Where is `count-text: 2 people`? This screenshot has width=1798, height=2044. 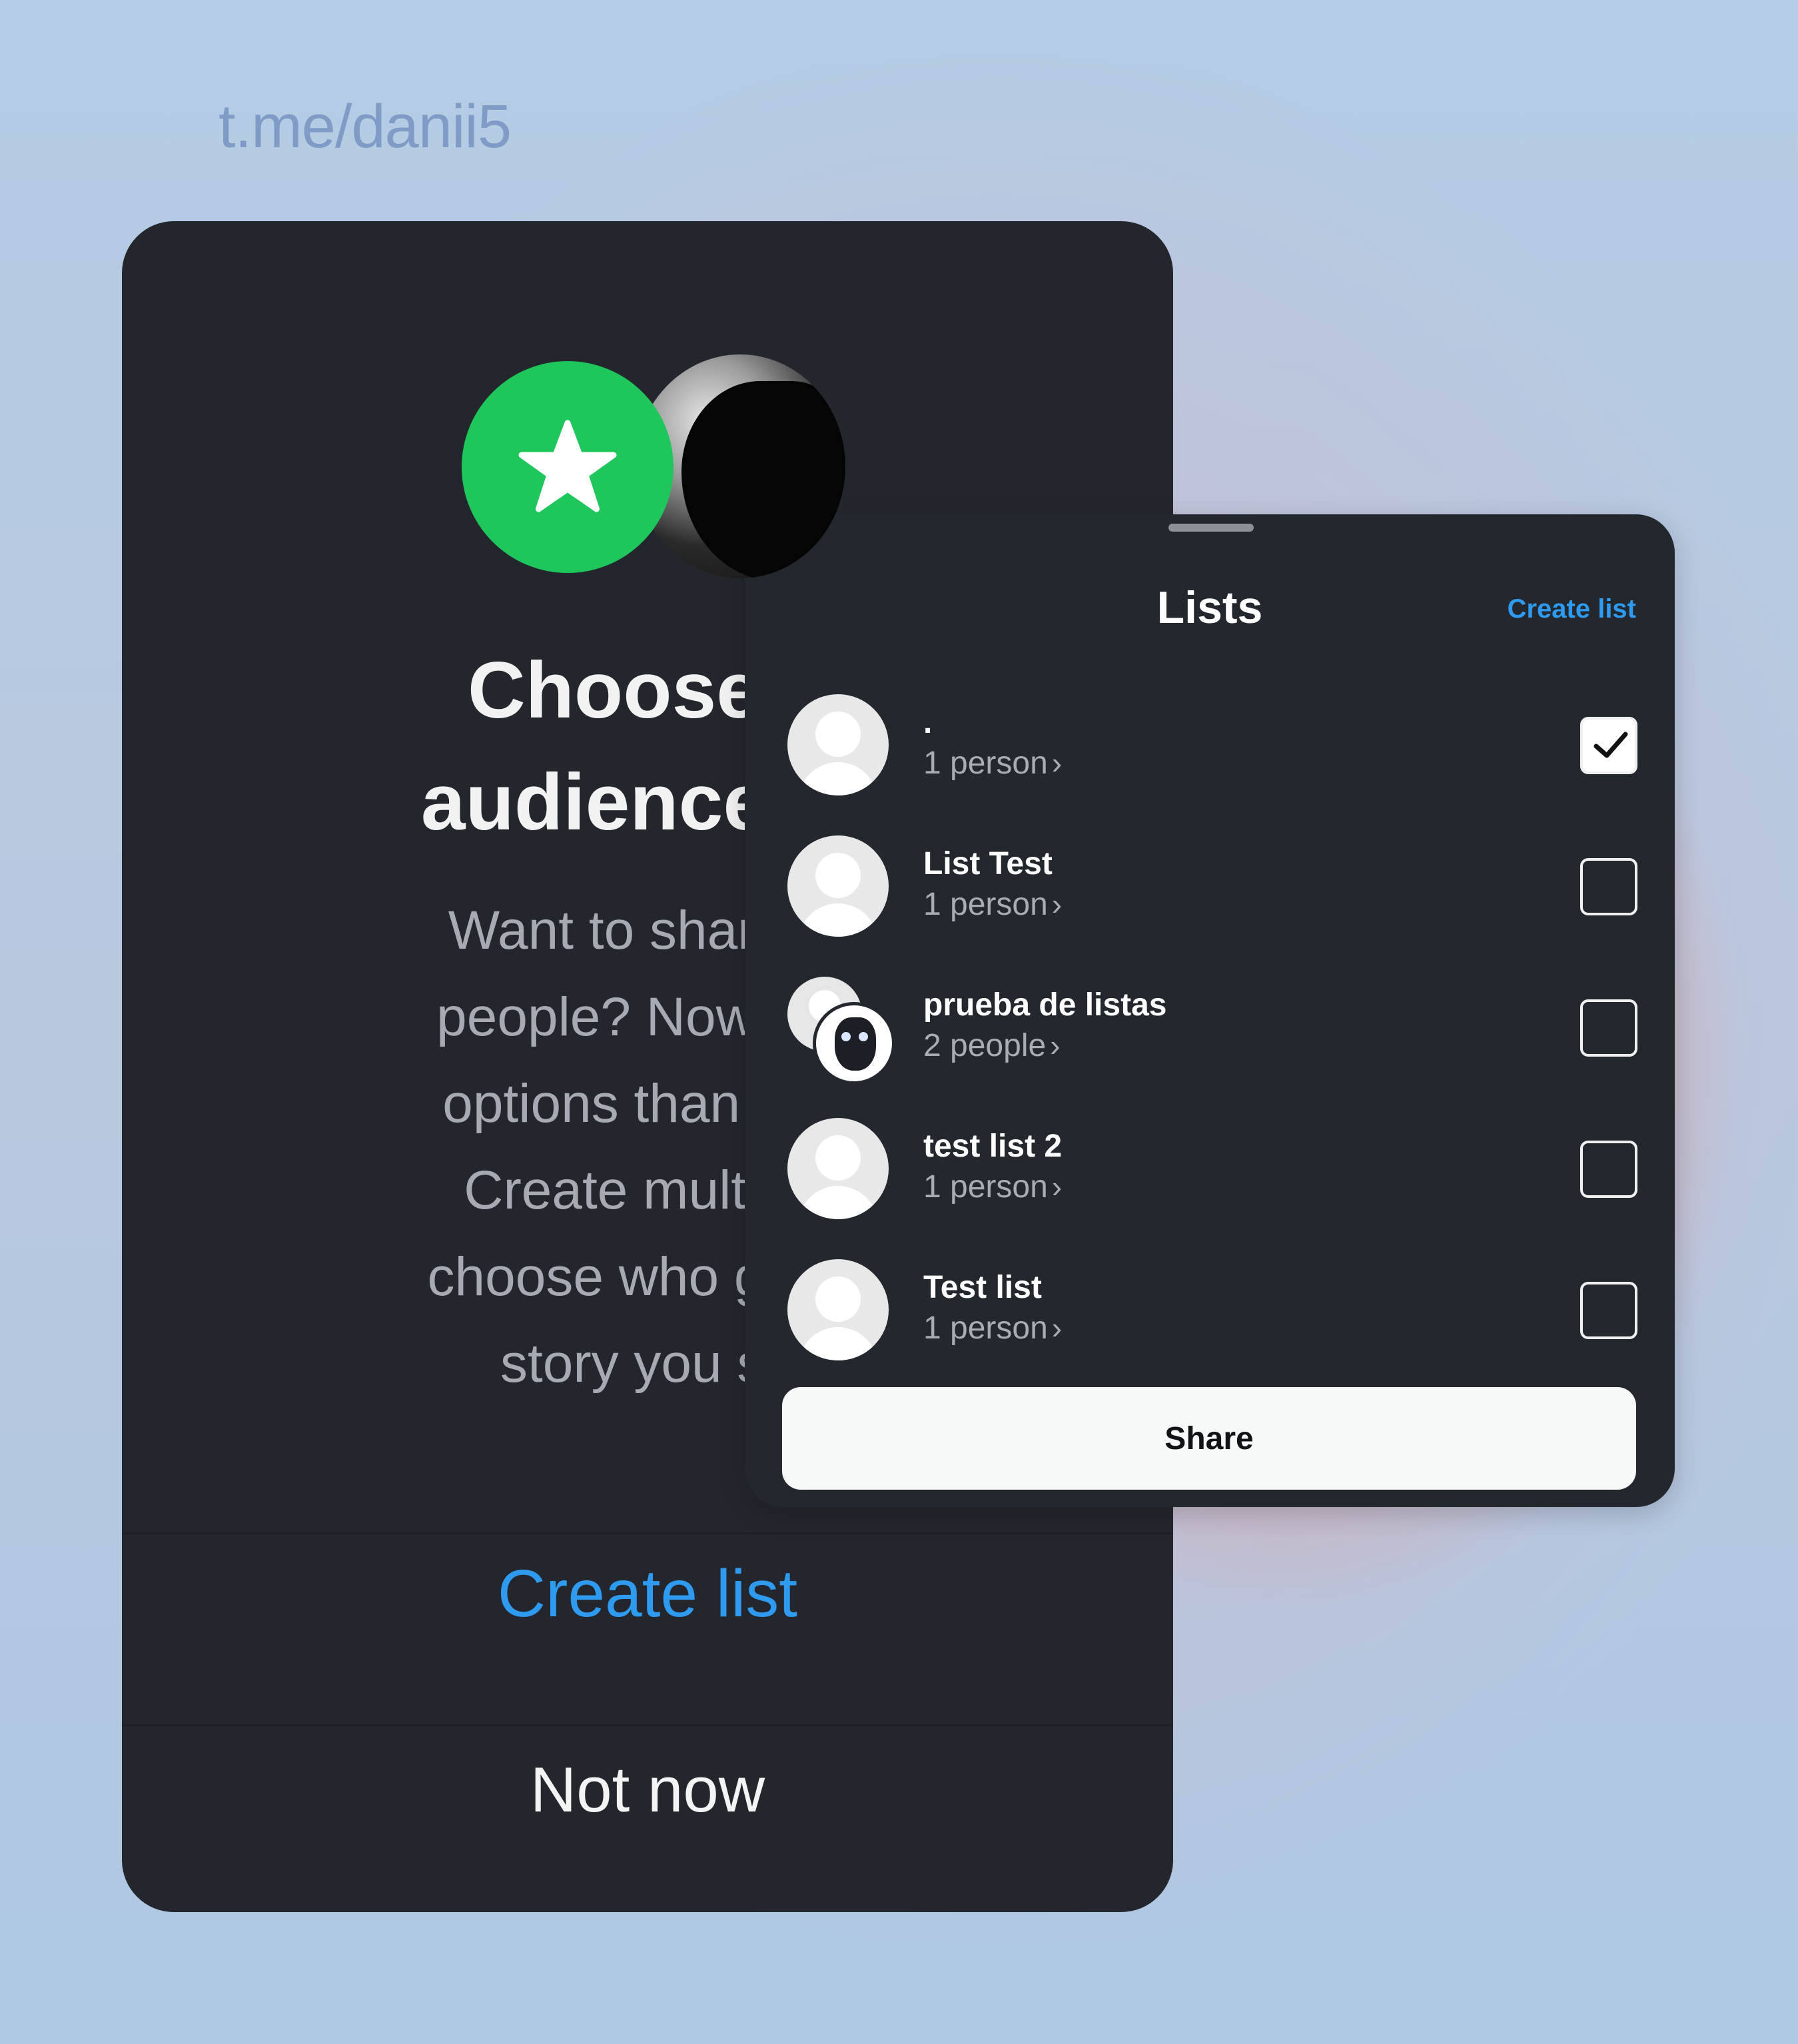 count-text: 2 people is located at coordinates (985, 1045).